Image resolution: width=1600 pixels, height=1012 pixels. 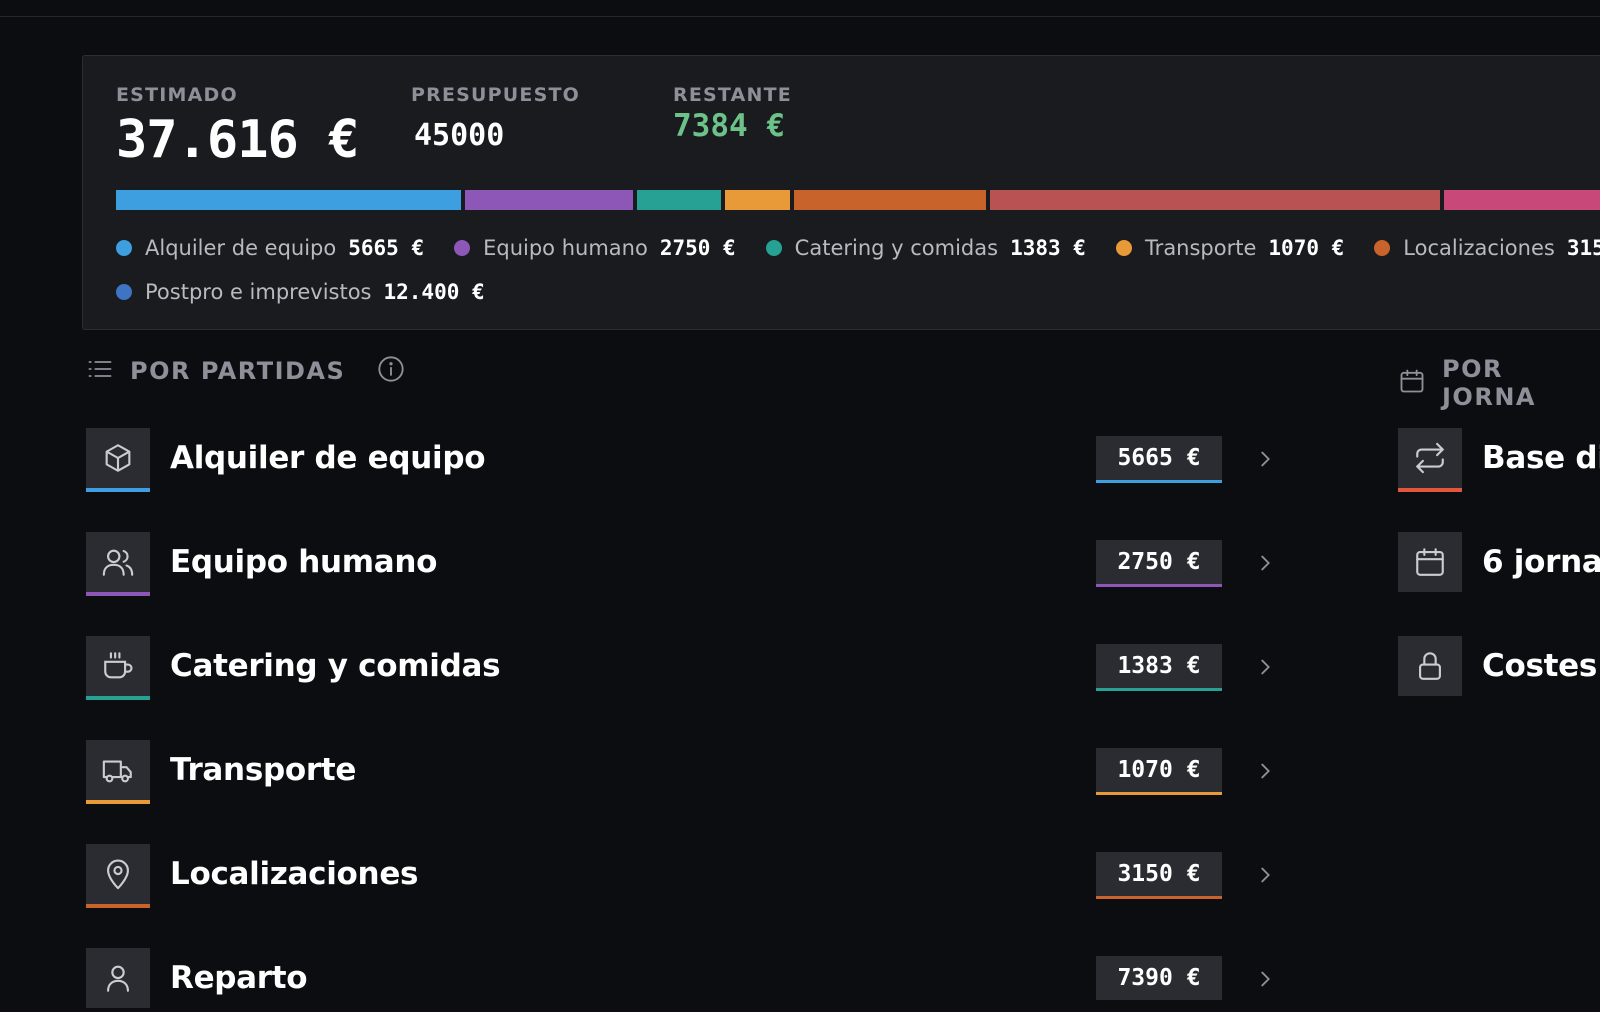 I want to click on partida-amount-text: 1070 €, so click(x=1159, y=770).